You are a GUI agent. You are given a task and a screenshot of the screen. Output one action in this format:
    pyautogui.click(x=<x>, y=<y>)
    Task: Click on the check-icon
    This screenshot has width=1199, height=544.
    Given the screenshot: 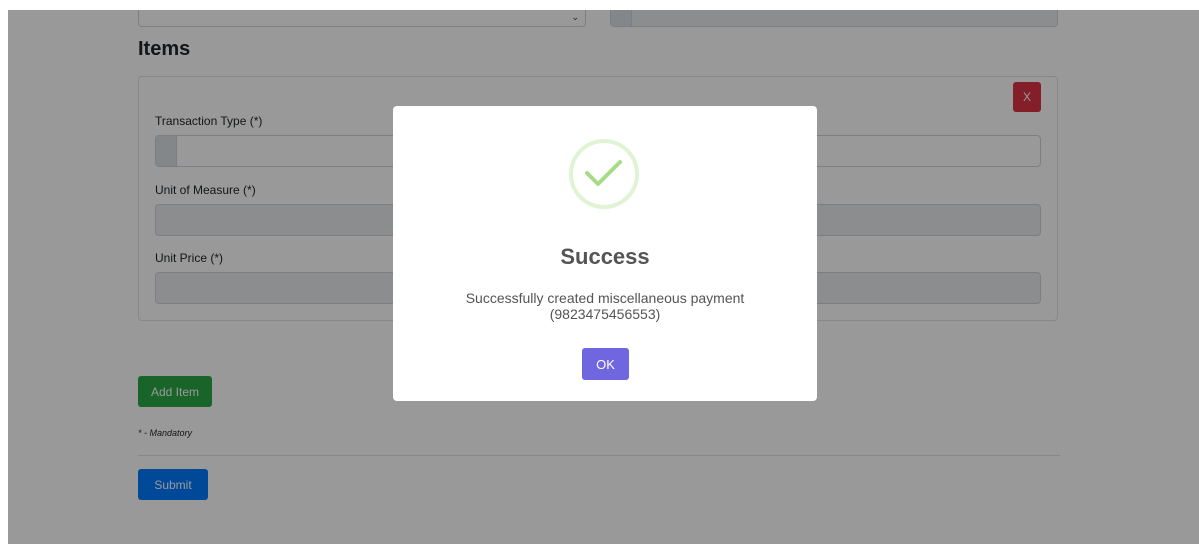 What is the action you would take?
    pyautogui.click(x=603, y=173)
    